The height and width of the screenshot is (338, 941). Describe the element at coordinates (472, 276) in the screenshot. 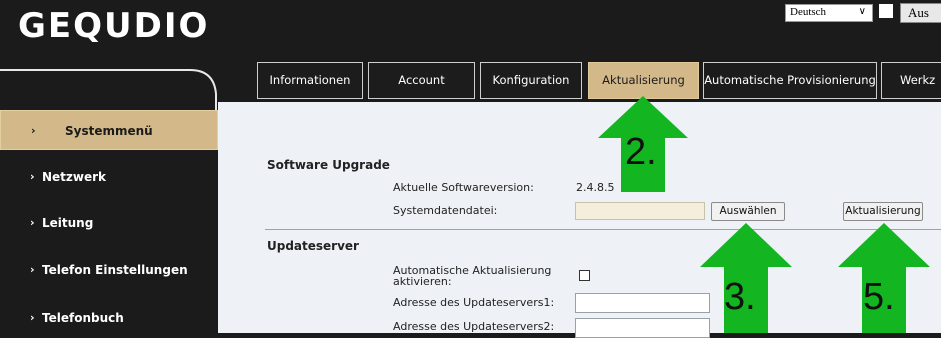

I see `auto-update-label: Automatische Aktualisierung aktivieren:` at that location.